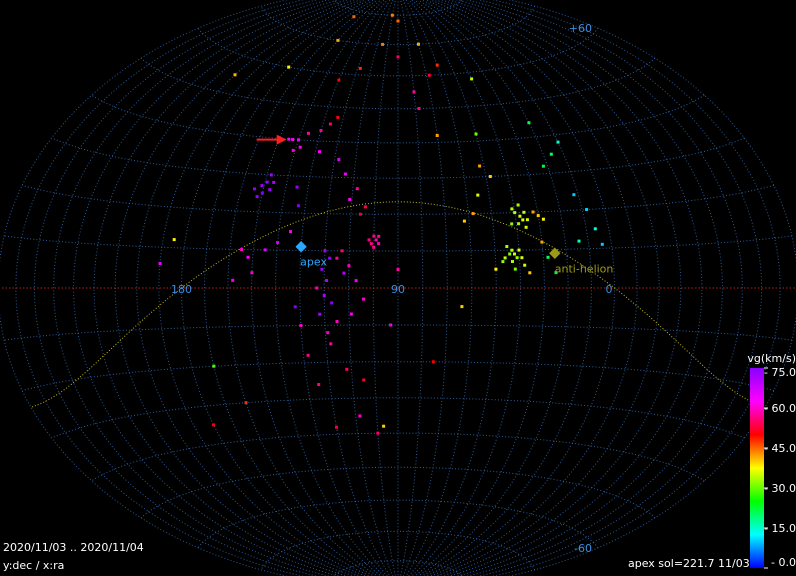 This screenshot has width=796, height=576. What do you see at coordinates (771, 358) in the screenshot?
I see `colorbar-title: vg(km/s)` at bounding box center [771, 358].